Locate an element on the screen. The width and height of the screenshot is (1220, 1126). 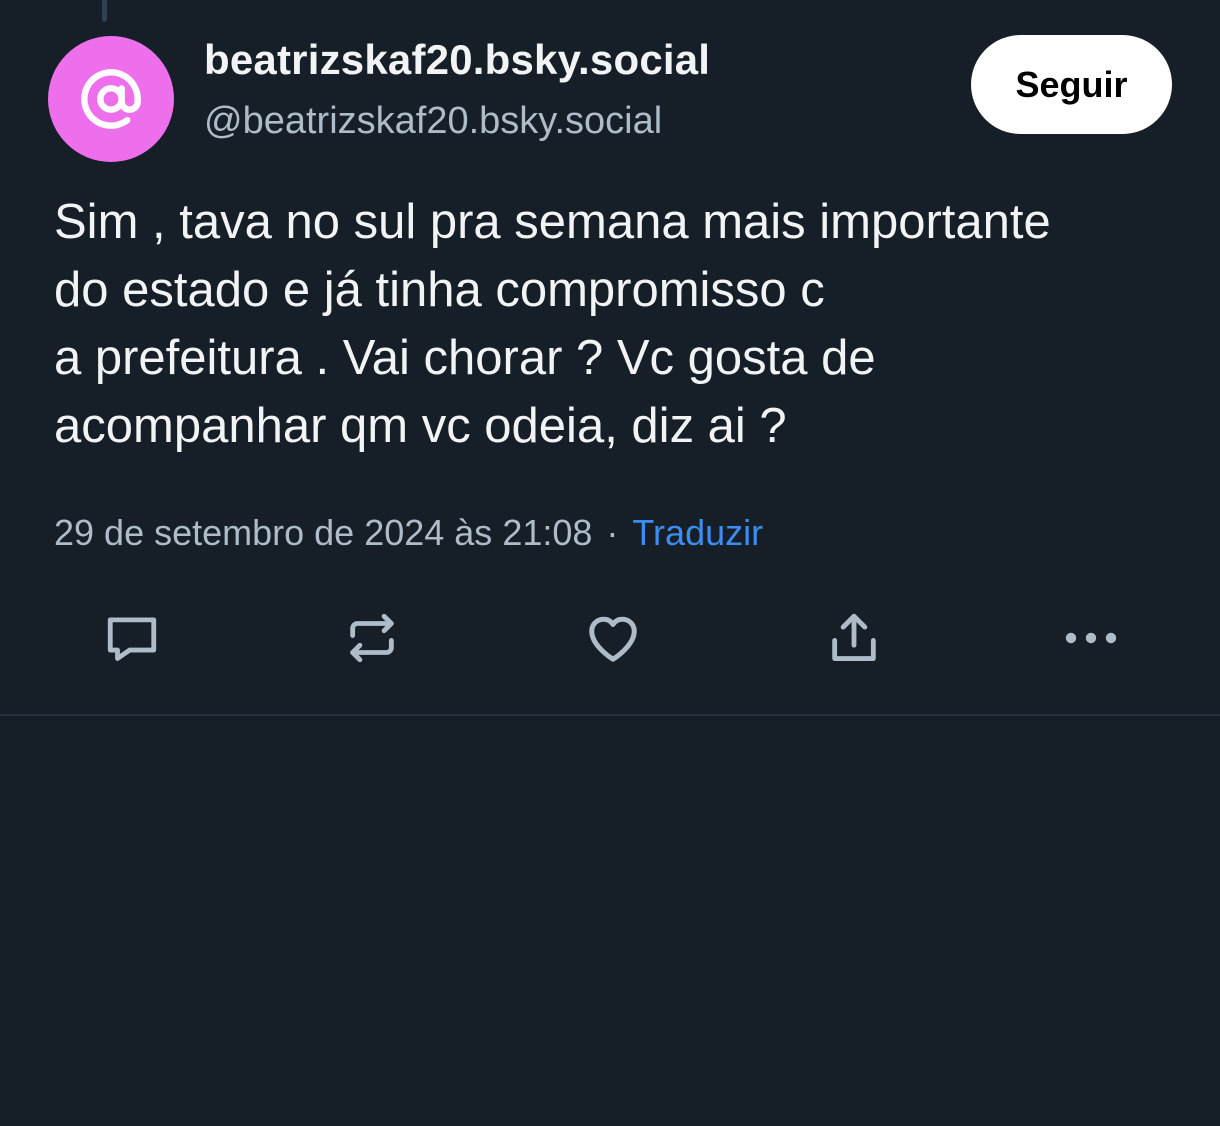
post-text-line: a prefeitura . Vai chorar ? Vc gosta de is located at coordinates (465, 358).